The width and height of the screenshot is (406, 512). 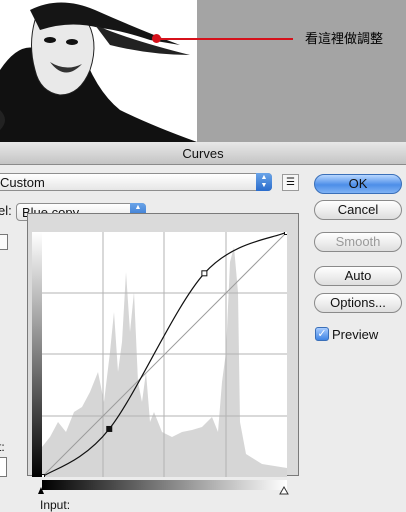 What do you see at coordinates (358, 210) in the screenshot?
I see `cancel-button: Cancel` at bounding box center [358, 210].